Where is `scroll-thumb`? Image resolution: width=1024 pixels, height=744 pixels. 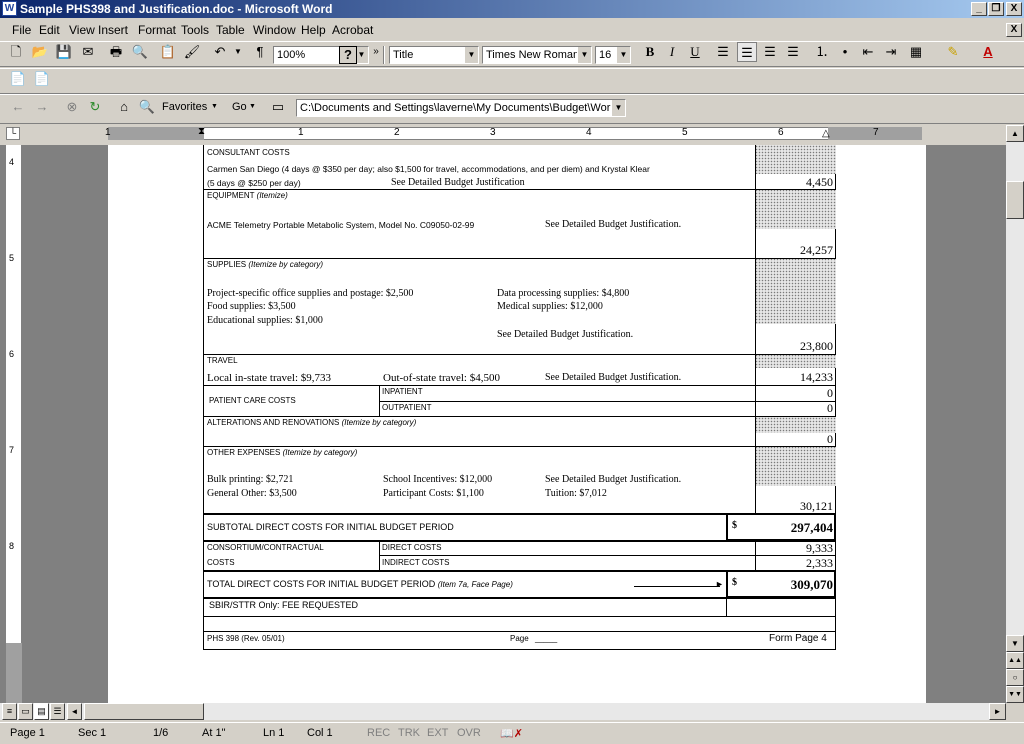
scroll-thumb is located at coordinates (1015, 200).